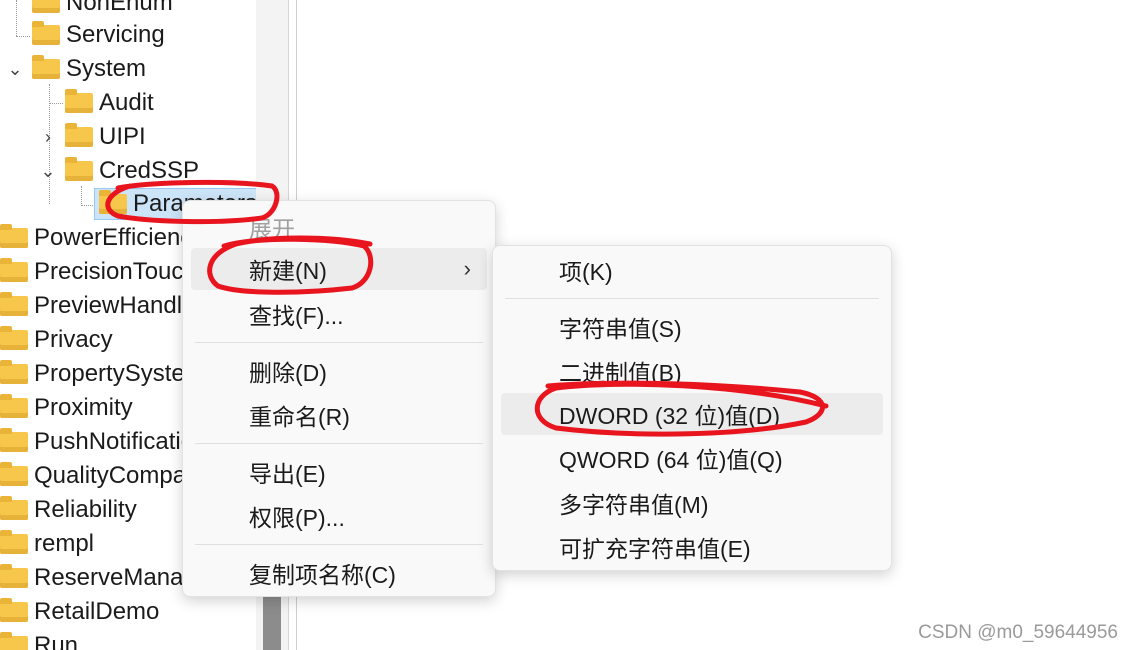  I want to click on submenu-item-dword-value: DWORD (32 位)值(D), so click(692, 414).